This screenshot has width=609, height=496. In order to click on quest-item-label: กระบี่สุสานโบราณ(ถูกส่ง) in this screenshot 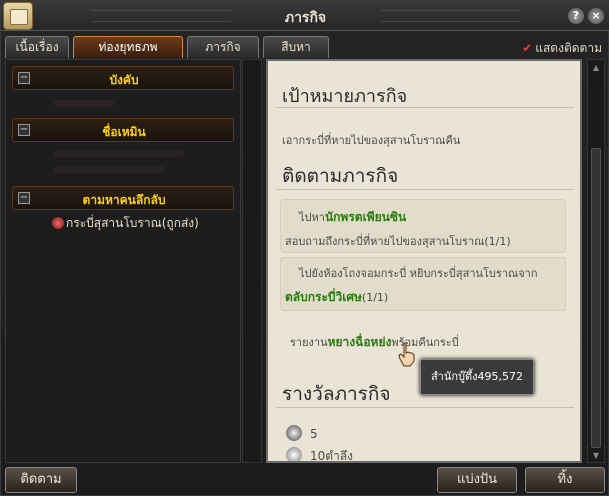, I will do `click(132, 223)`.